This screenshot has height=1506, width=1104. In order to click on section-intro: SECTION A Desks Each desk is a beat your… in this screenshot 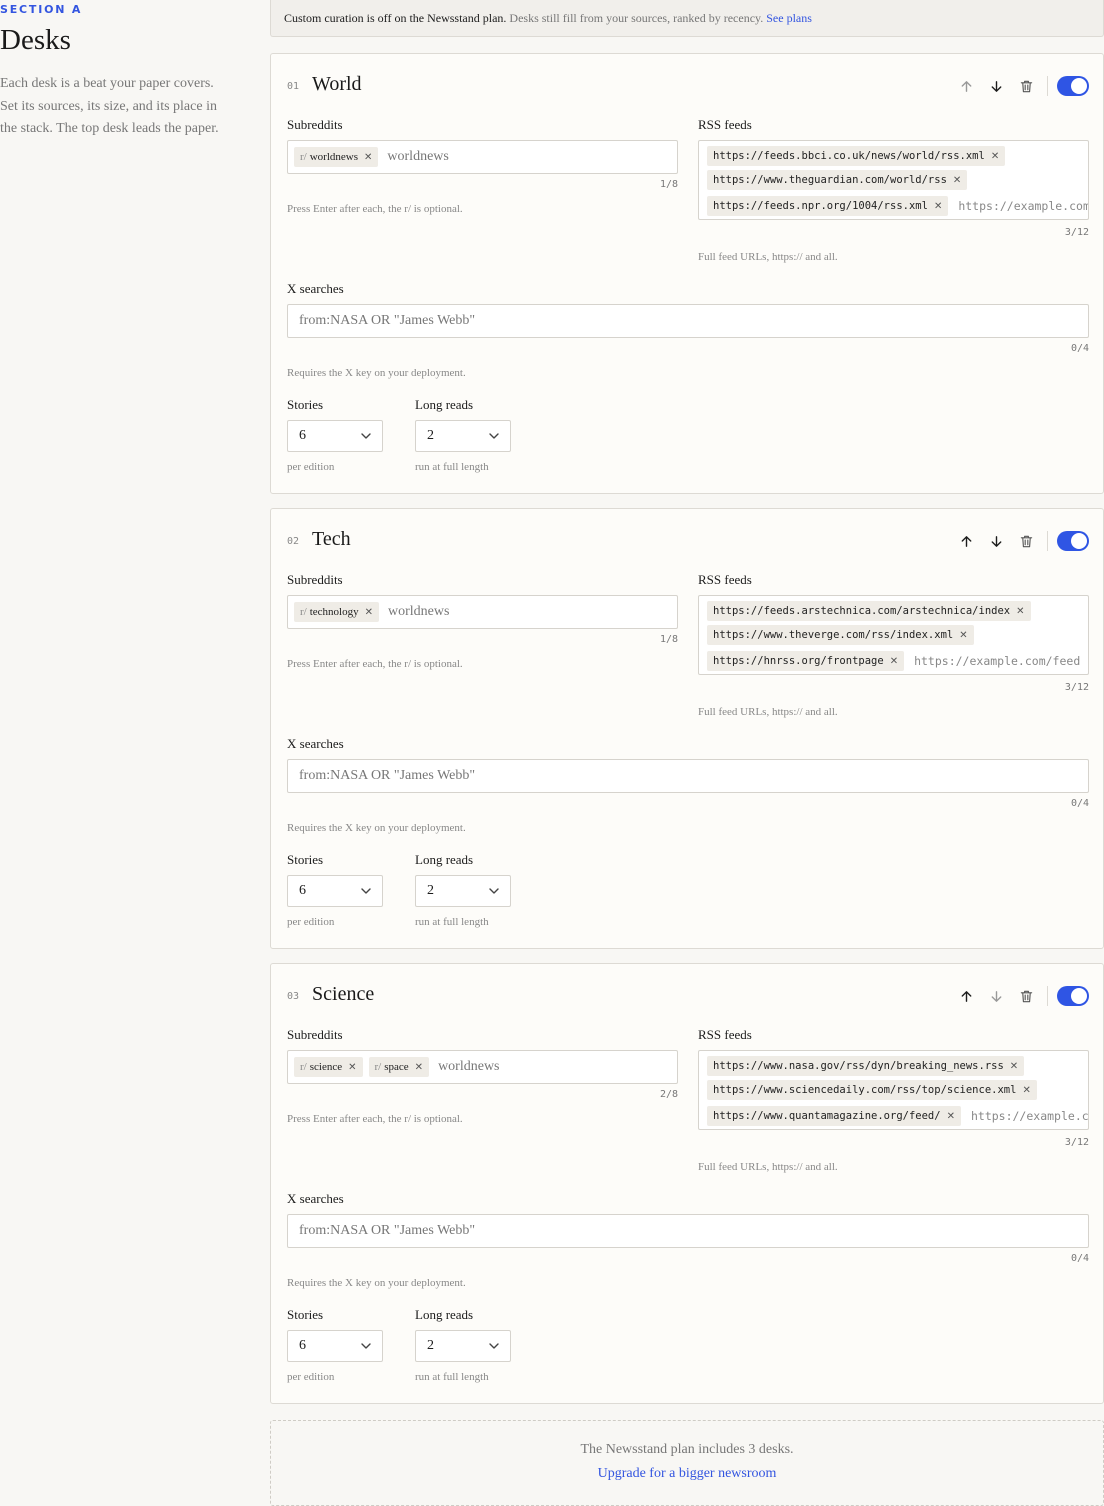, I will do `click(120, 70)`.